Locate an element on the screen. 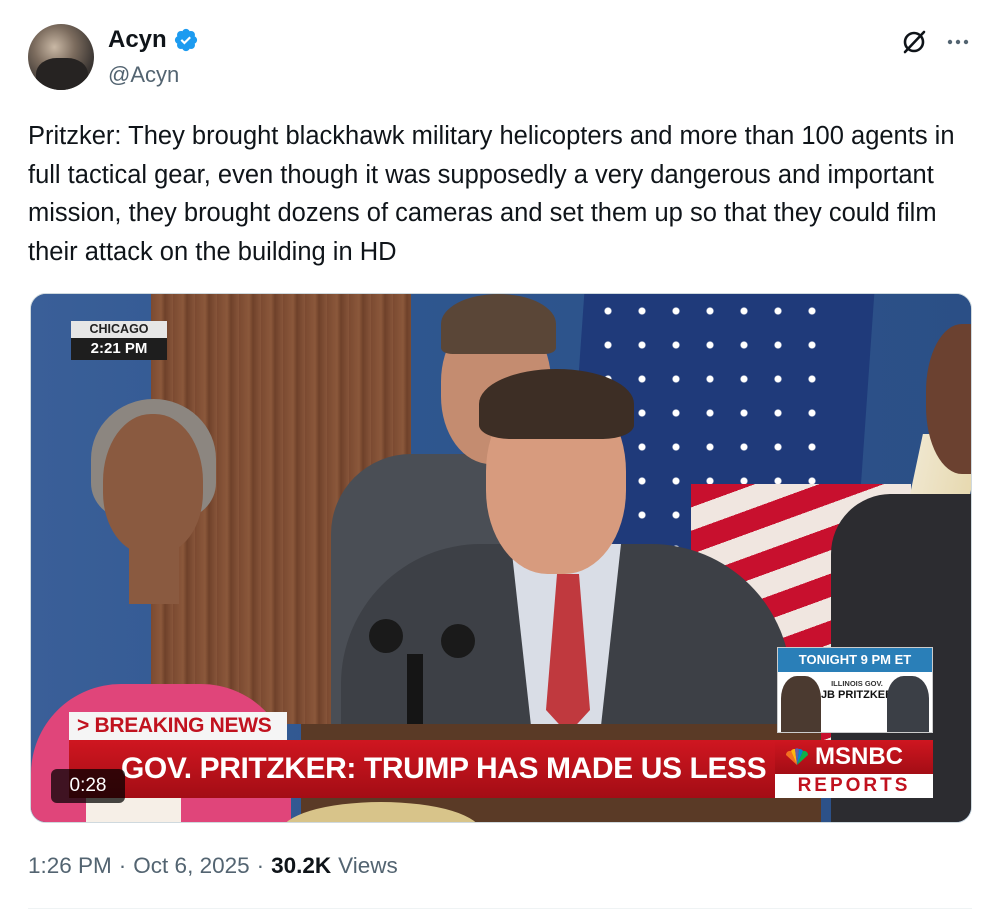 The image size is (1000, 913). verified-badge-icon is located at coordinates (185, 40).